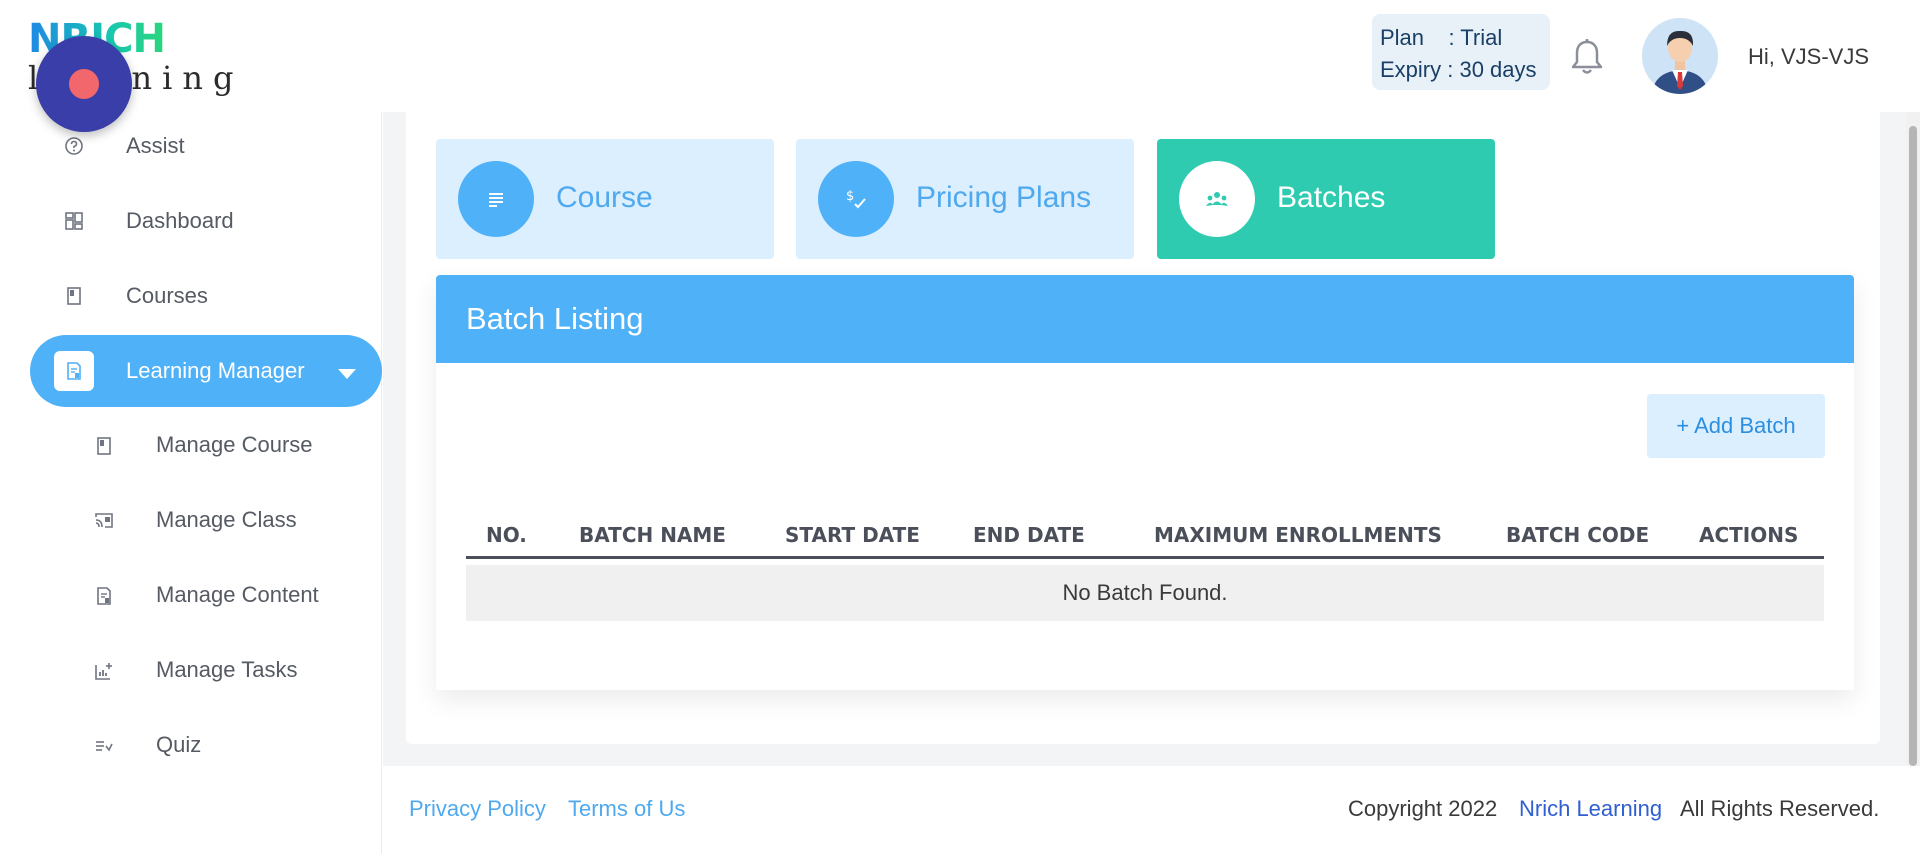 The image size is (1920, 854). I want to click on column-header-batch-code: BATCH CODE, so click(1577, 535).